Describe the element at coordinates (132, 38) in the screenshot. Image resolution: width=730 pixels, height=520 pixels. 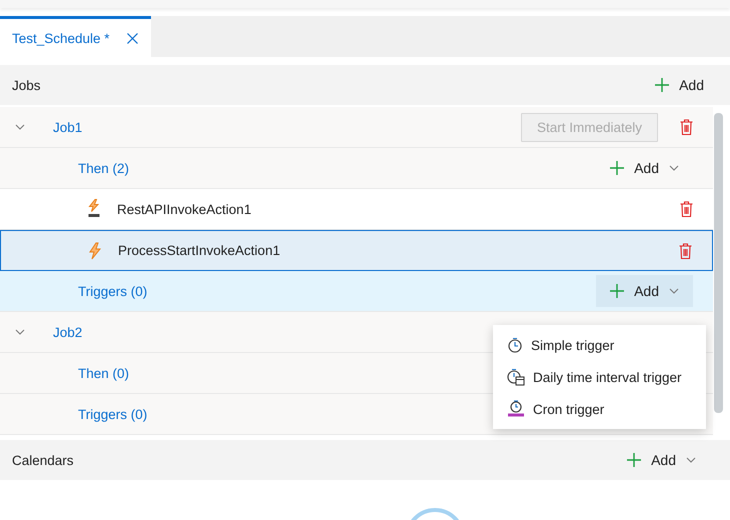
I see `close-icon` at that location.